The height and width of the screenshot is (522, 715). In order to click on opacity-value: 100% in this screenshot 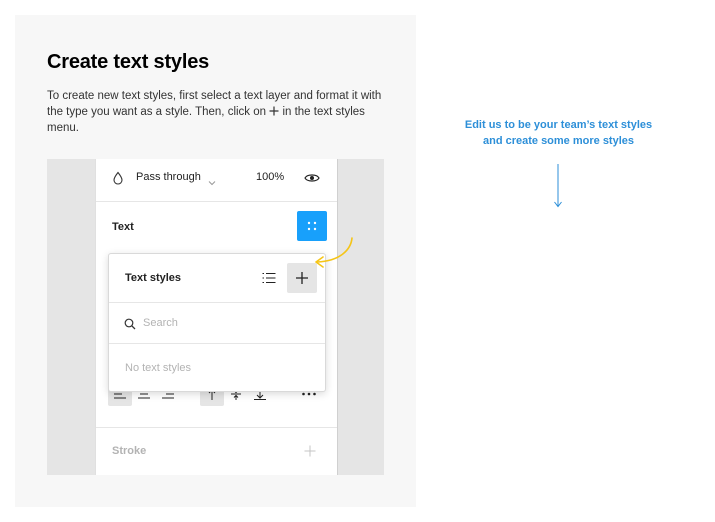, I will do `click(270, 177)`.